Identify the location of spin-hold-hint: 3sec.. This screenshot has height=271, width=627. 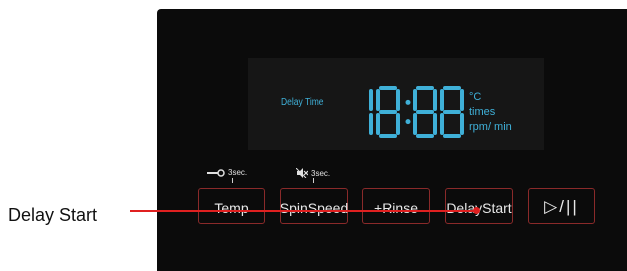
(313, 173).